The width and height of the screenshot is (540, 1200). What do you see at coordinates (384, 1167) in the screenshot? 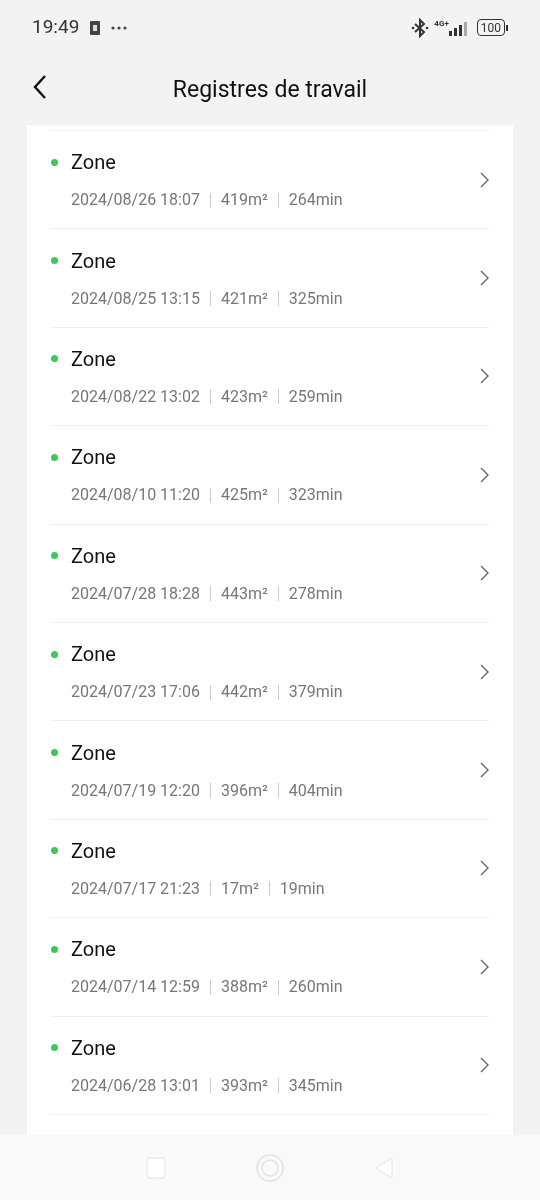
I see `back-nav-icon` at bounding box center [384, 1167].